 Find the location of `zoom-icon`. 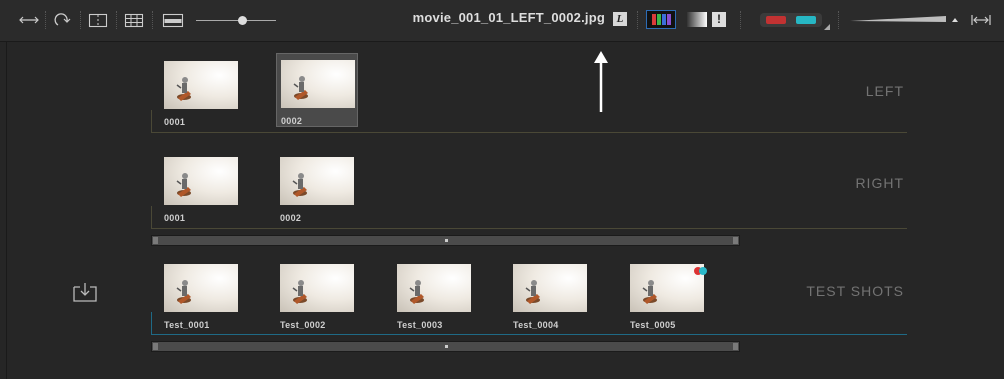

zoom-icon is located at coordinates (905, 20).